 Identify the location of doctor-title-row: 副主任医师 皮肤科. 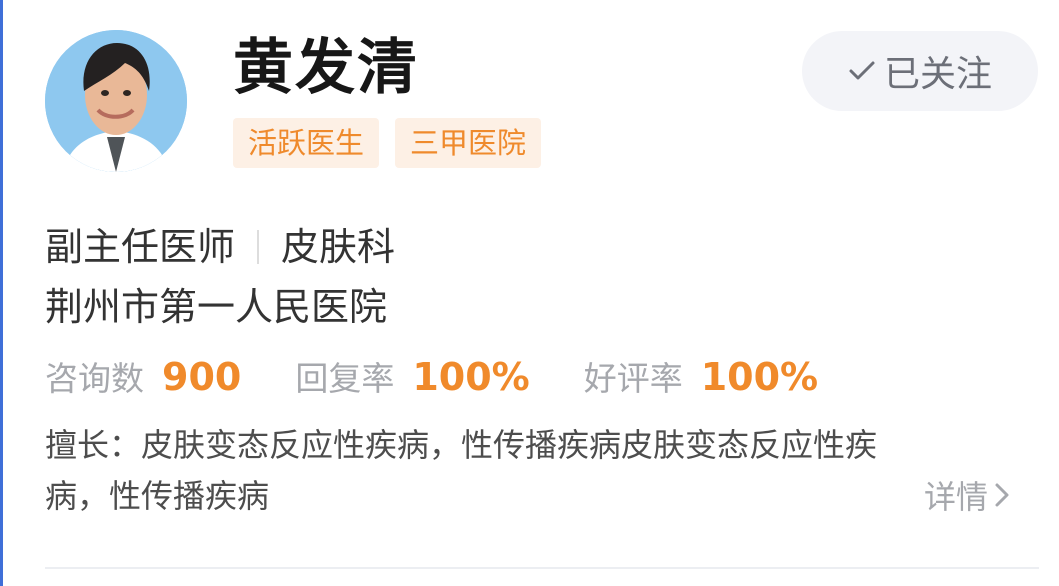
(220, 247).